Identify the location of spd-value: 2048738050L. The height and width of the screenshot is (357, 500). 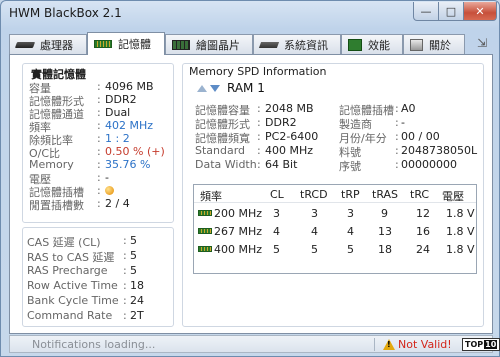
(439, 150).